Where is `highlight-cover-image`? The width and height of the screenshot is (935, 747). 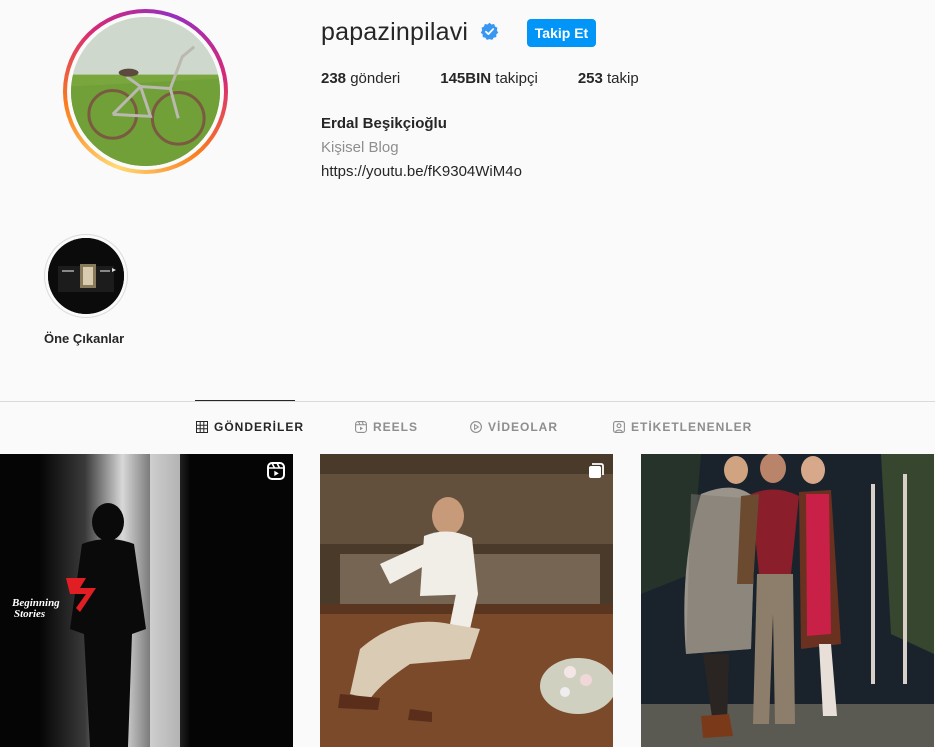 highlight-cover-image is located at coordinates (86, 276).